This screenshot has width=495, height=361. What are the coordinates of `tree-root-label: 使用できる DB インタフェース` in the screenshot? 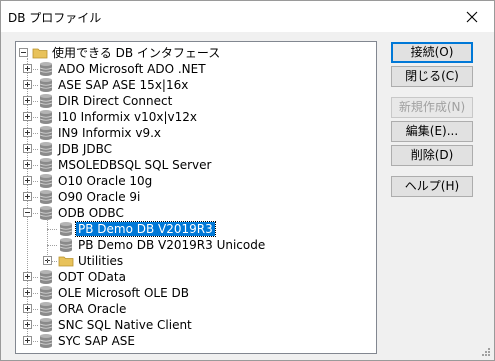 It's located at (136, 53).